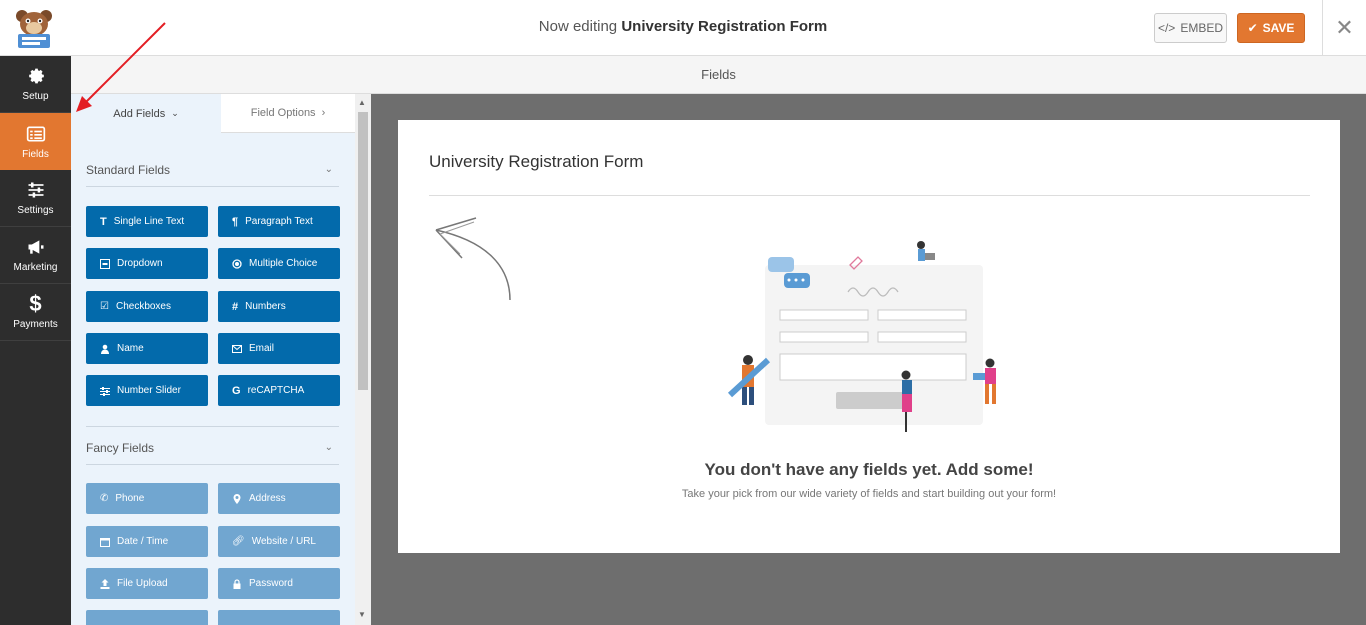  I want to click on list-icon, so click(35, 133).